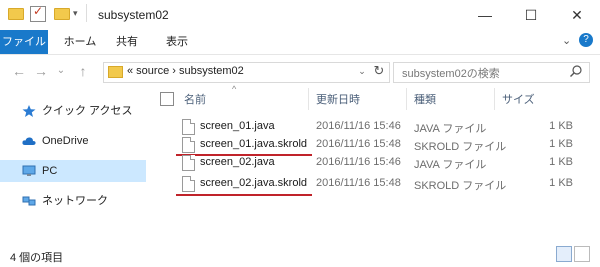 The image size is (600, 267). What do you see at coordinates (19, 71) in the screenshot?
I see `back-button: ←` at bounding box center [19, 71].